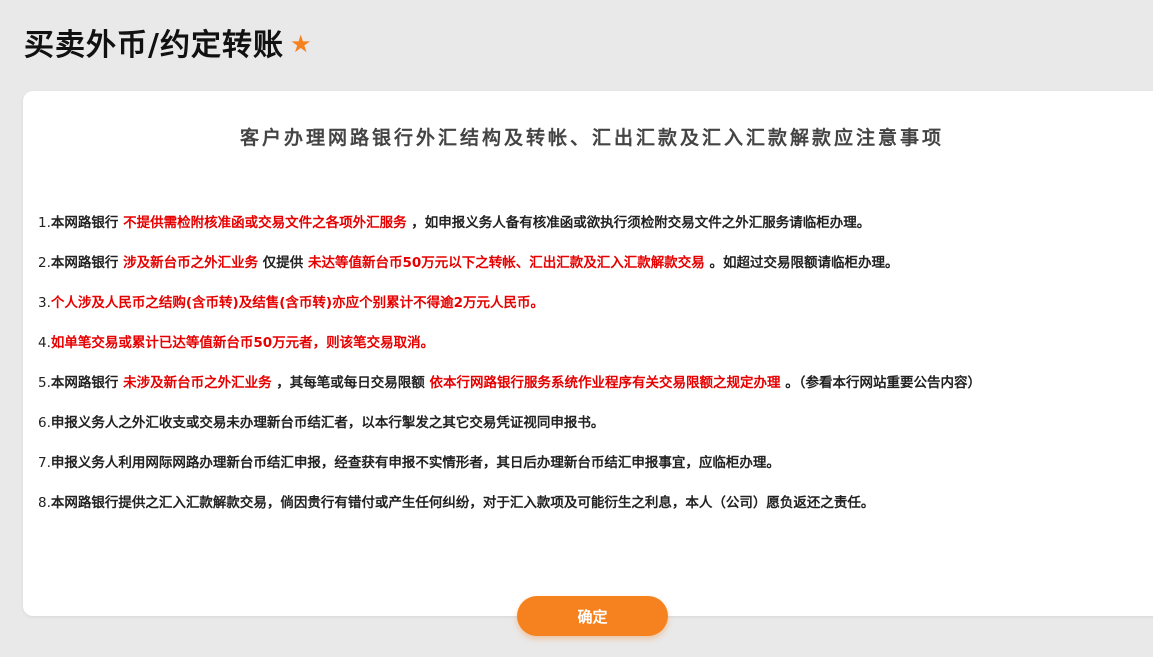 The width and height of the screenshot is (1153, 657). I want to click on notice-highlight: 如单笔交易或累计已达等值新台币50万元者，则该笔交易取消。, so click(242, 343).